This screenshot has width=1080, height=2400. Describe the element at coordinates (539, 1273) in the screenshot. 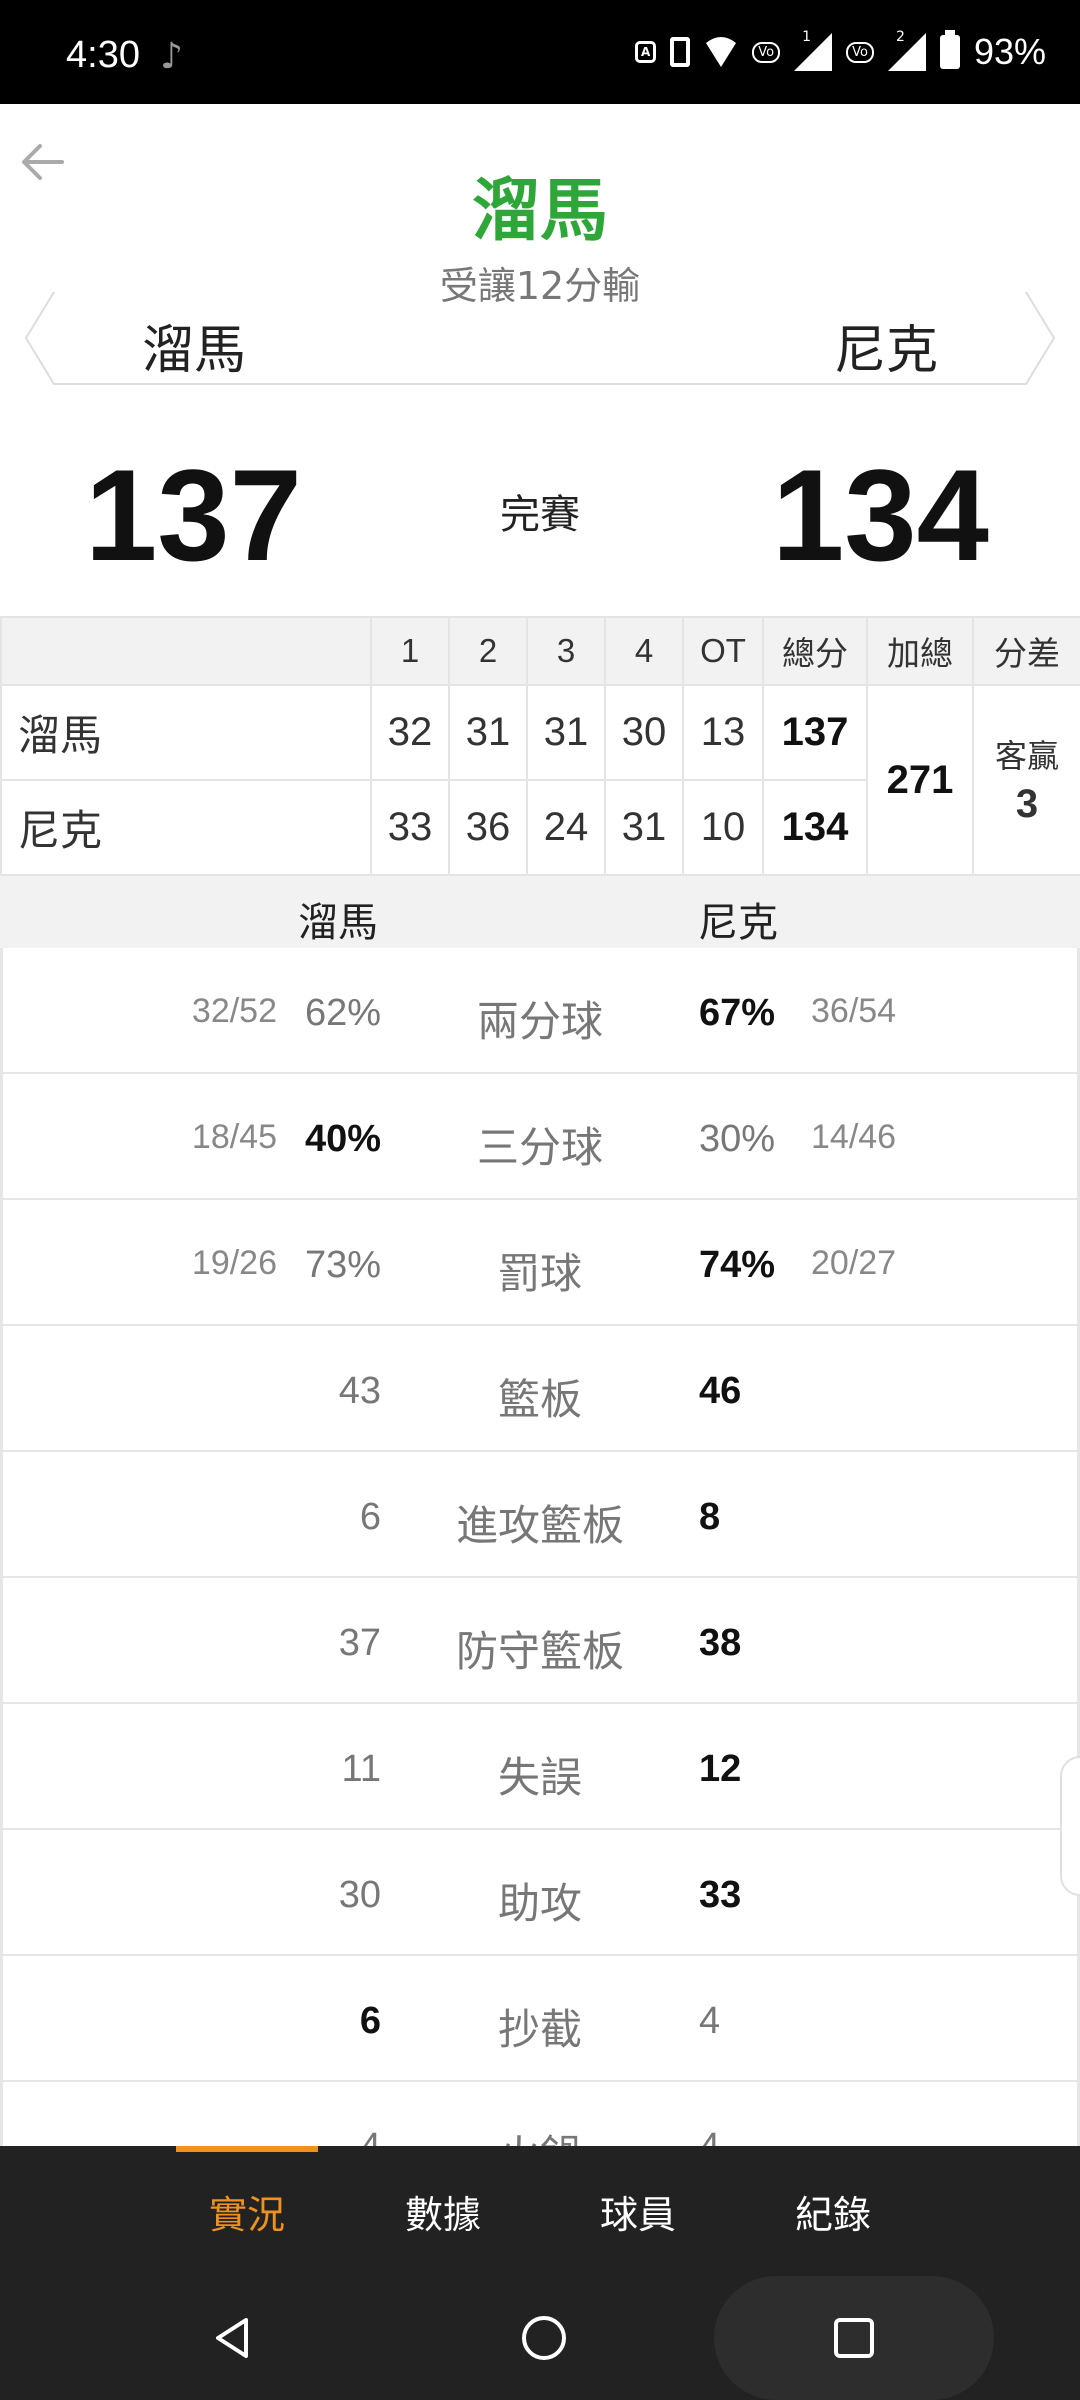

I see `stat-label: 罰球` at that location.